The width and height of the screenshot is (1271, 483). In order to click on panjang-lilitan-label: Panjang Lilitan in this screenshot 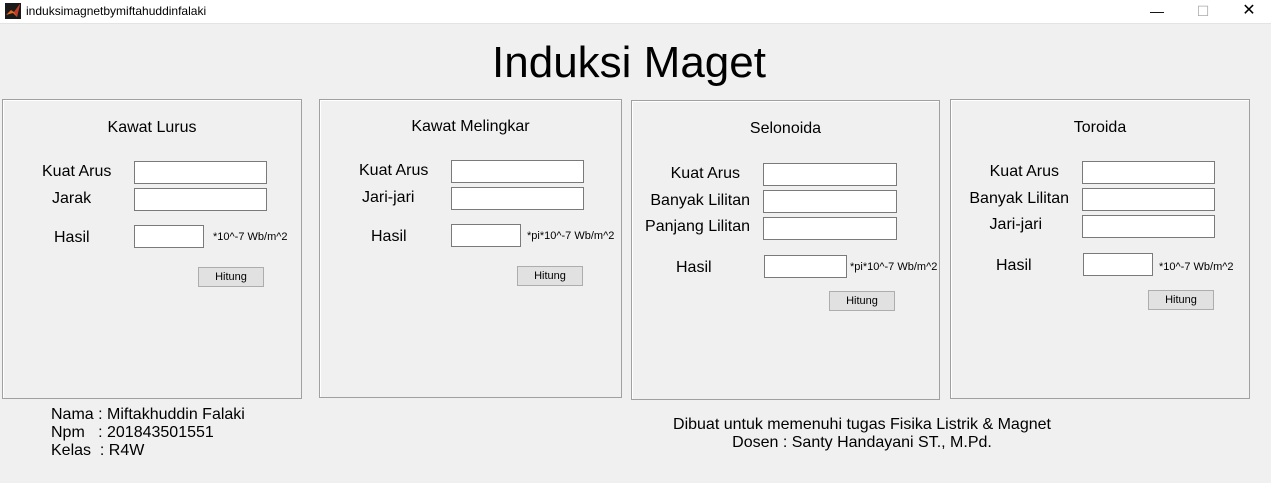, I will do `click(697, 226)`.